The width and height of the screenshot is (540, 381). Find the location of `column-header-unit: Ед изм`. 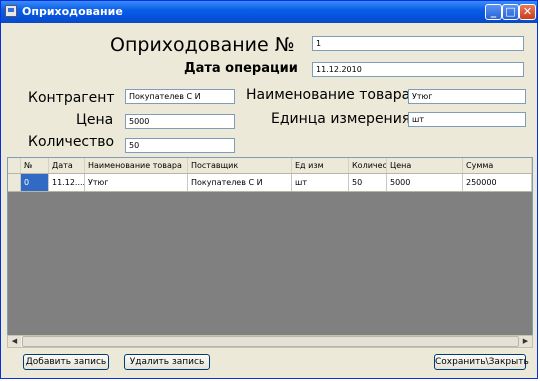

column-header-unit: Ед изм is located at coordinates (320, 165).